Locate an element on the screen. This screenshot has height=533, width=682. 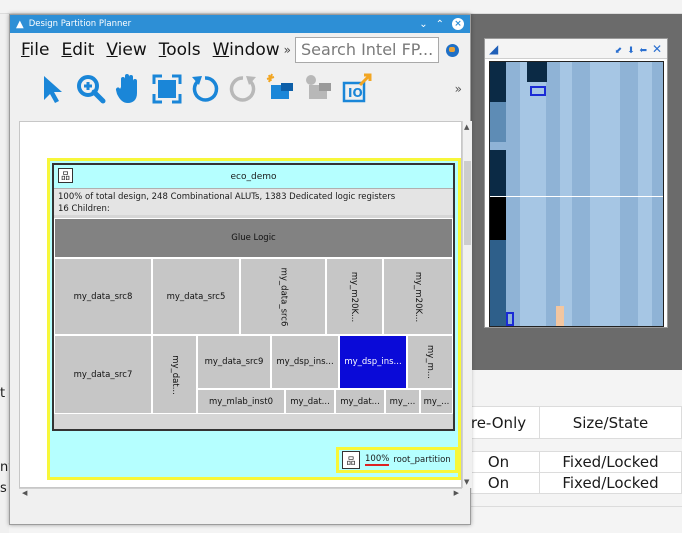
menu-overflow-icon: » is located at coordinates (287, 50).